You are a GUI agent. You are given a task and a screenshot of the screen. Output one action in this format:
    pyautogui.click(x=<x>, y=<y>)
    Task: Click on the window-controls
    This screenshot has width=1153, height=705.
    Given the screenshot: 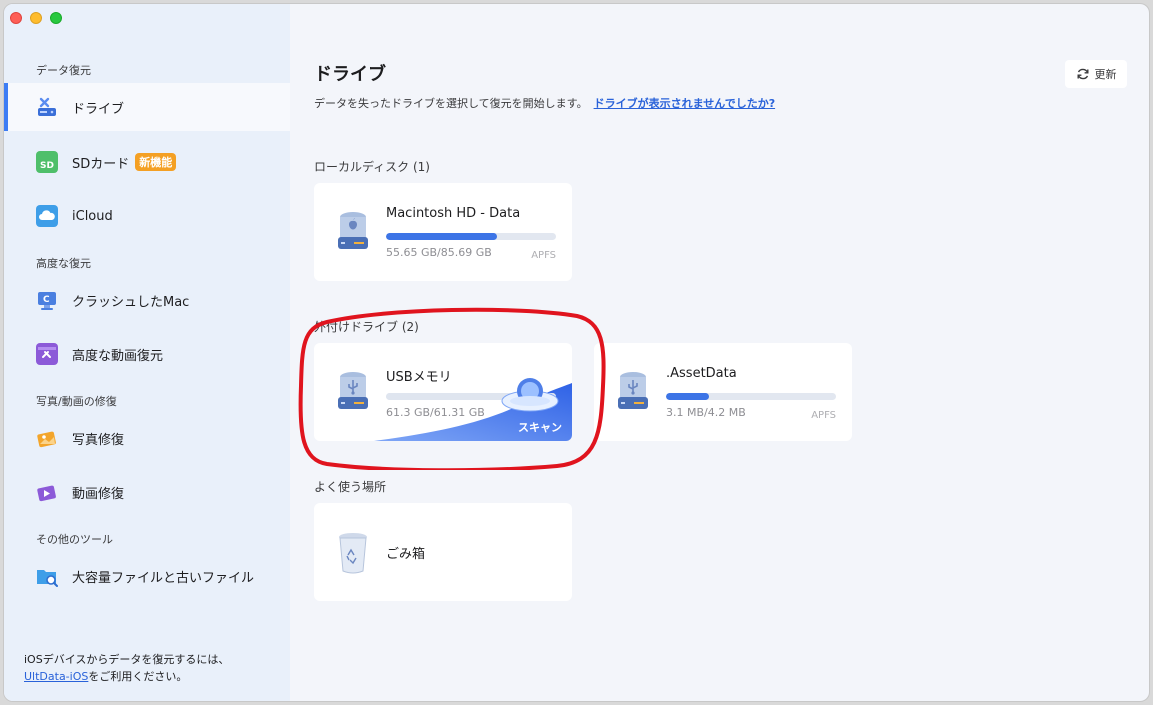 What is the action you would take?
    pyautogui.click(x=36, y=18)
    